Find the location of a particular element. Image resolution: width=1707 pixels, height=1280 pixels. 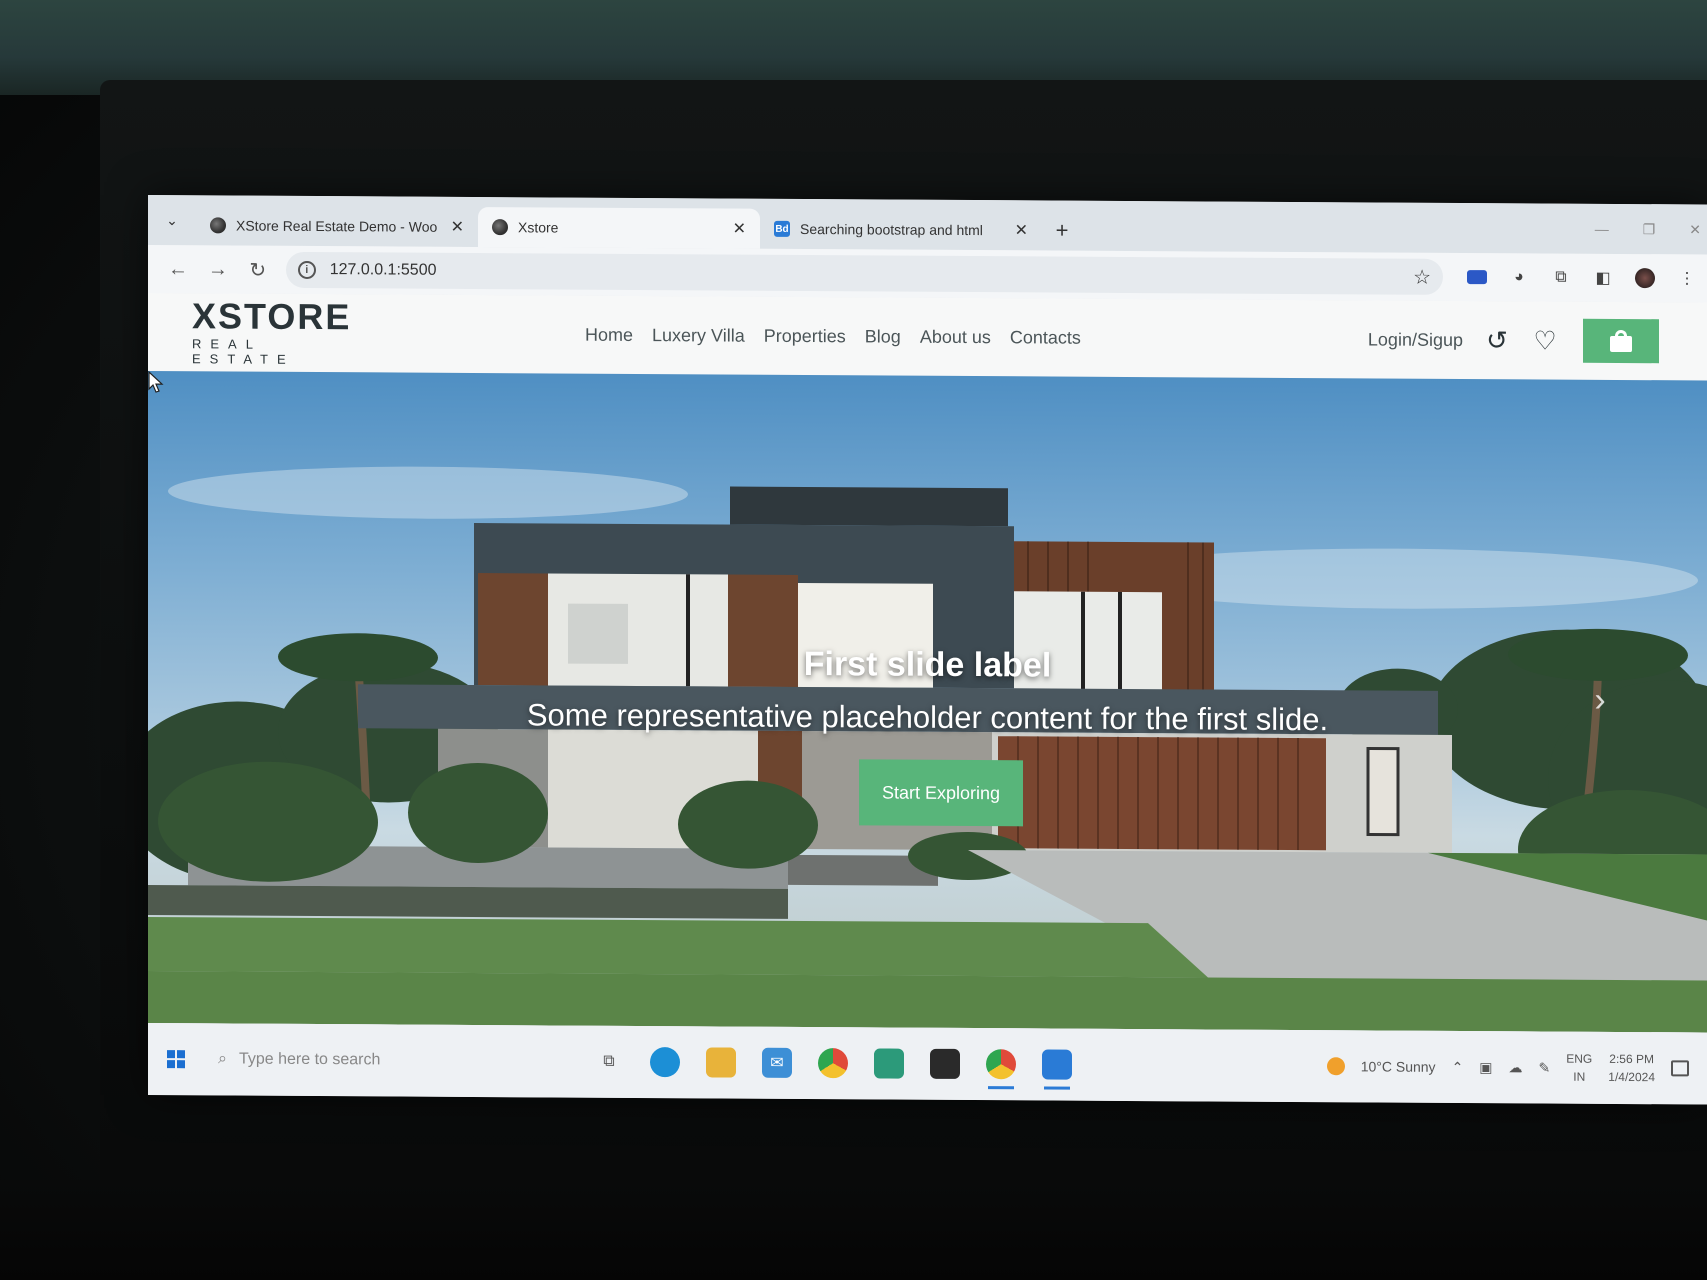

clock: 2:56 PM 1/4/2024 is located at coordinates (1631, 1068).